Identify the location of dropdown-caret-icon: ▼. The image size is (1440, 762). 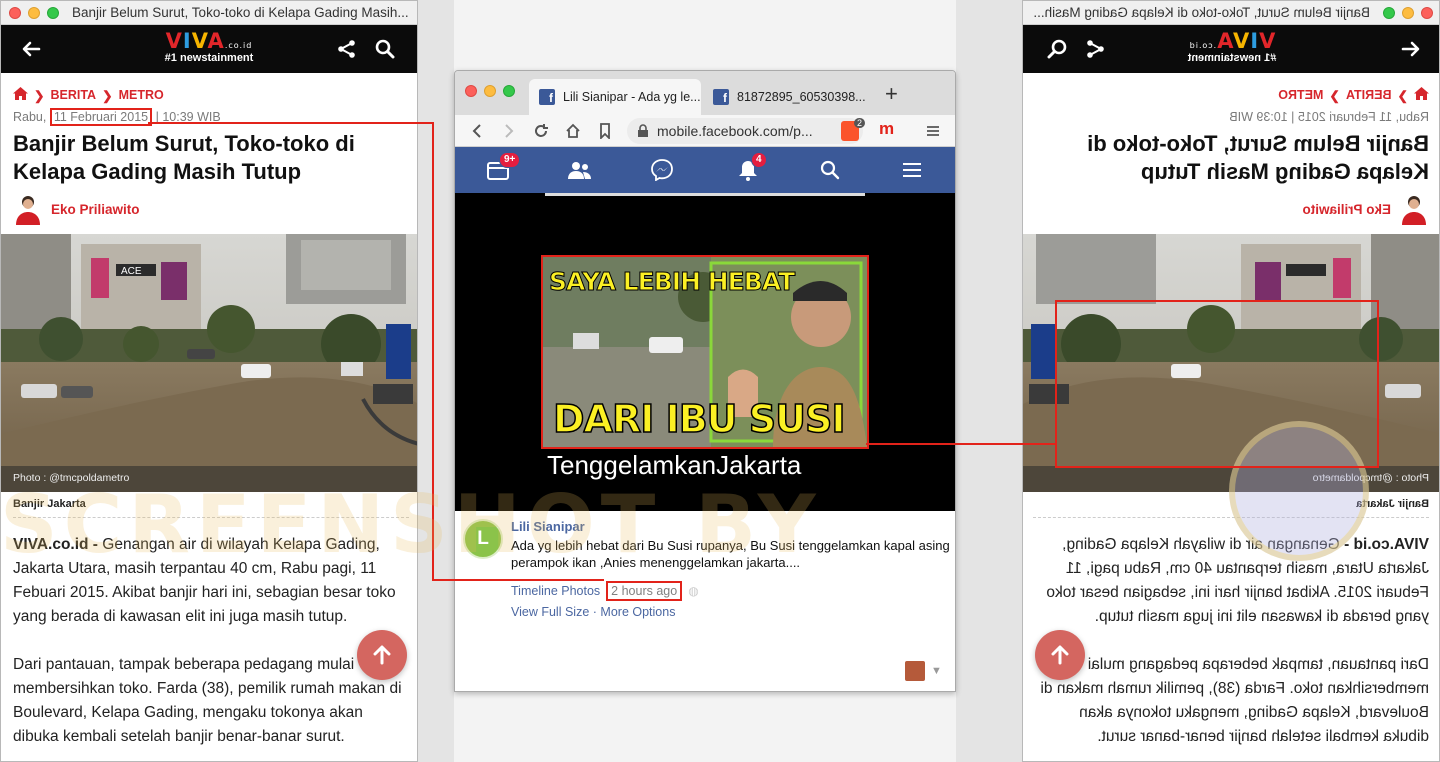
(936, 671).